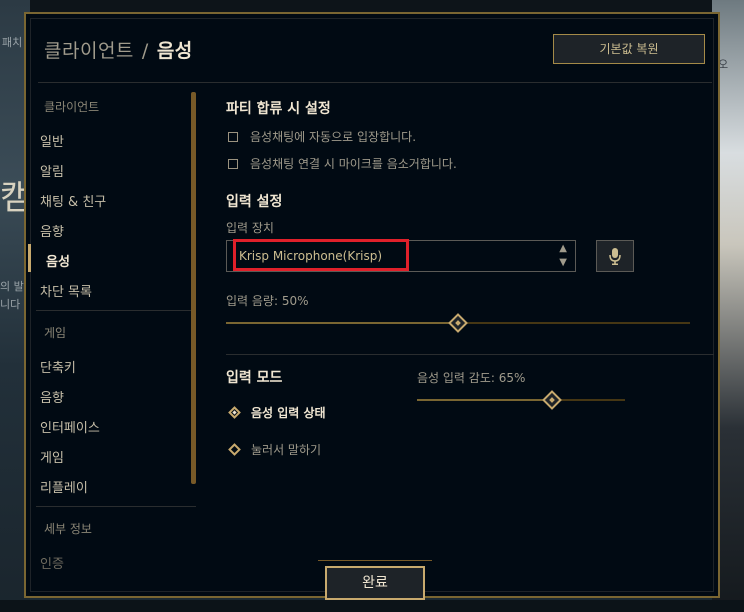 The width and height of the screenshot is (744, 612). I want to click on sidebar-item-voice: 음성, so click(58, 260).